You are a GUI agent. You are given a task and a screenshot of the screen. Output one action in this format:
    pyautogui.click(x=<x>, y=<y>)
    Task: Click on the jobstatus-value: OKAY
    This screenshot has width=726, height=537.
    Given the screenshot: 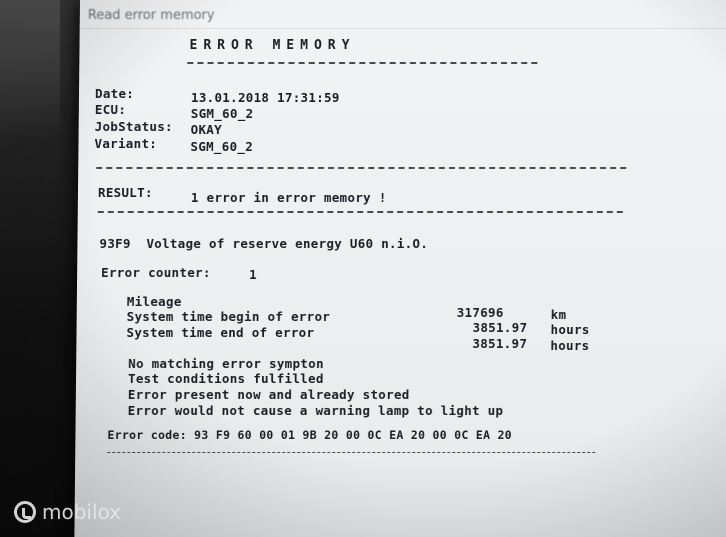 What is the action you would take?
    pyautogui.click(x=206, y=129)
    